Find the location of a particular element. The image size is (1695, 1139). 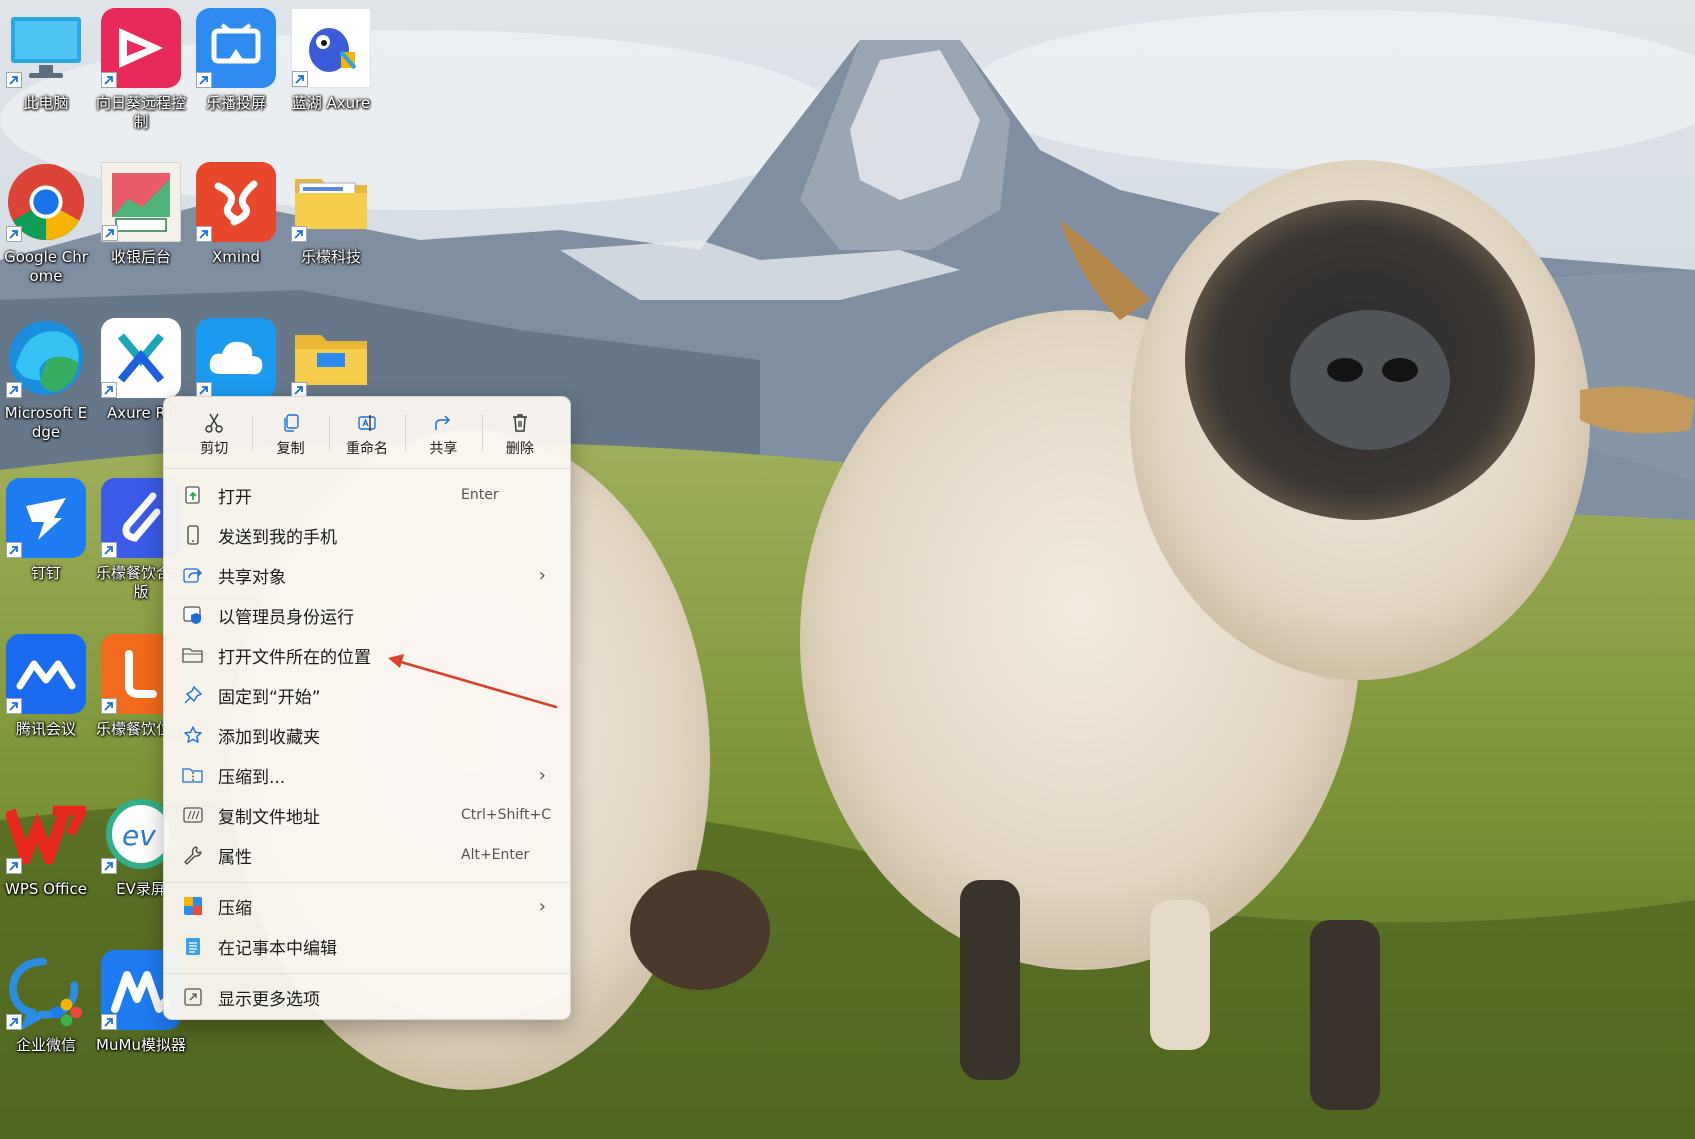

star-icon is located at coordinates (193, 735).